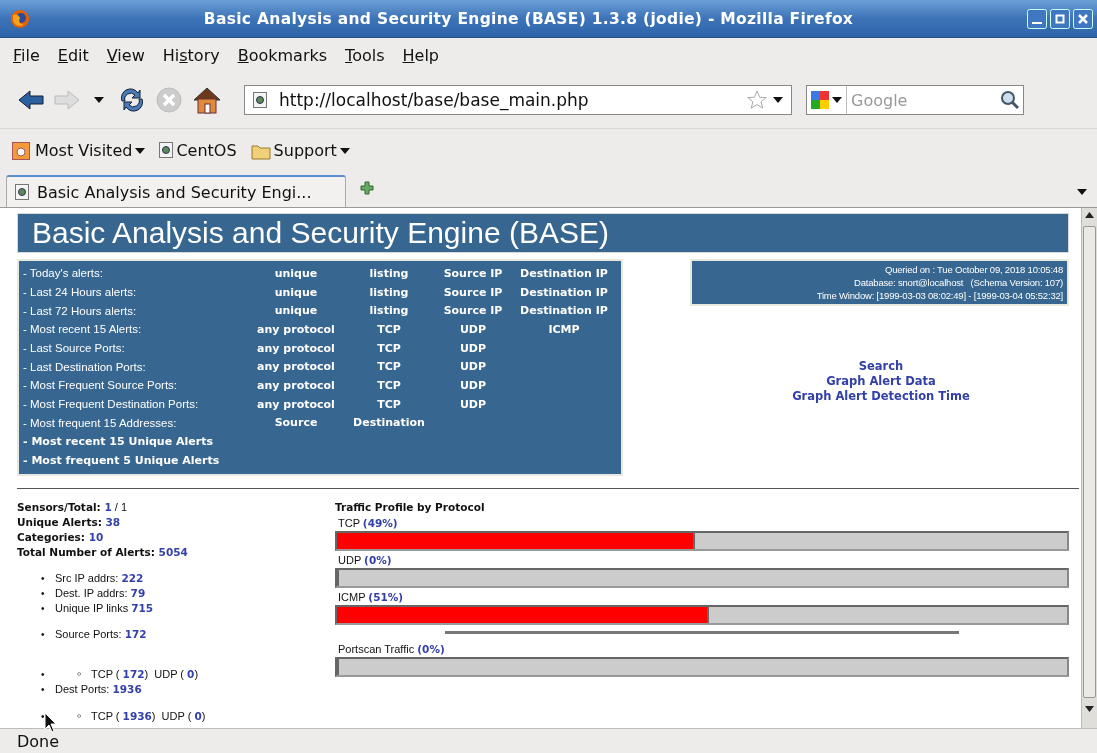  Describe the element at coordinates (939, 295) in the screenshot. I see `info-text: Time Window: [1999-03-03 08:02:49] - [1999-03-04 05:52:32]` at that location.